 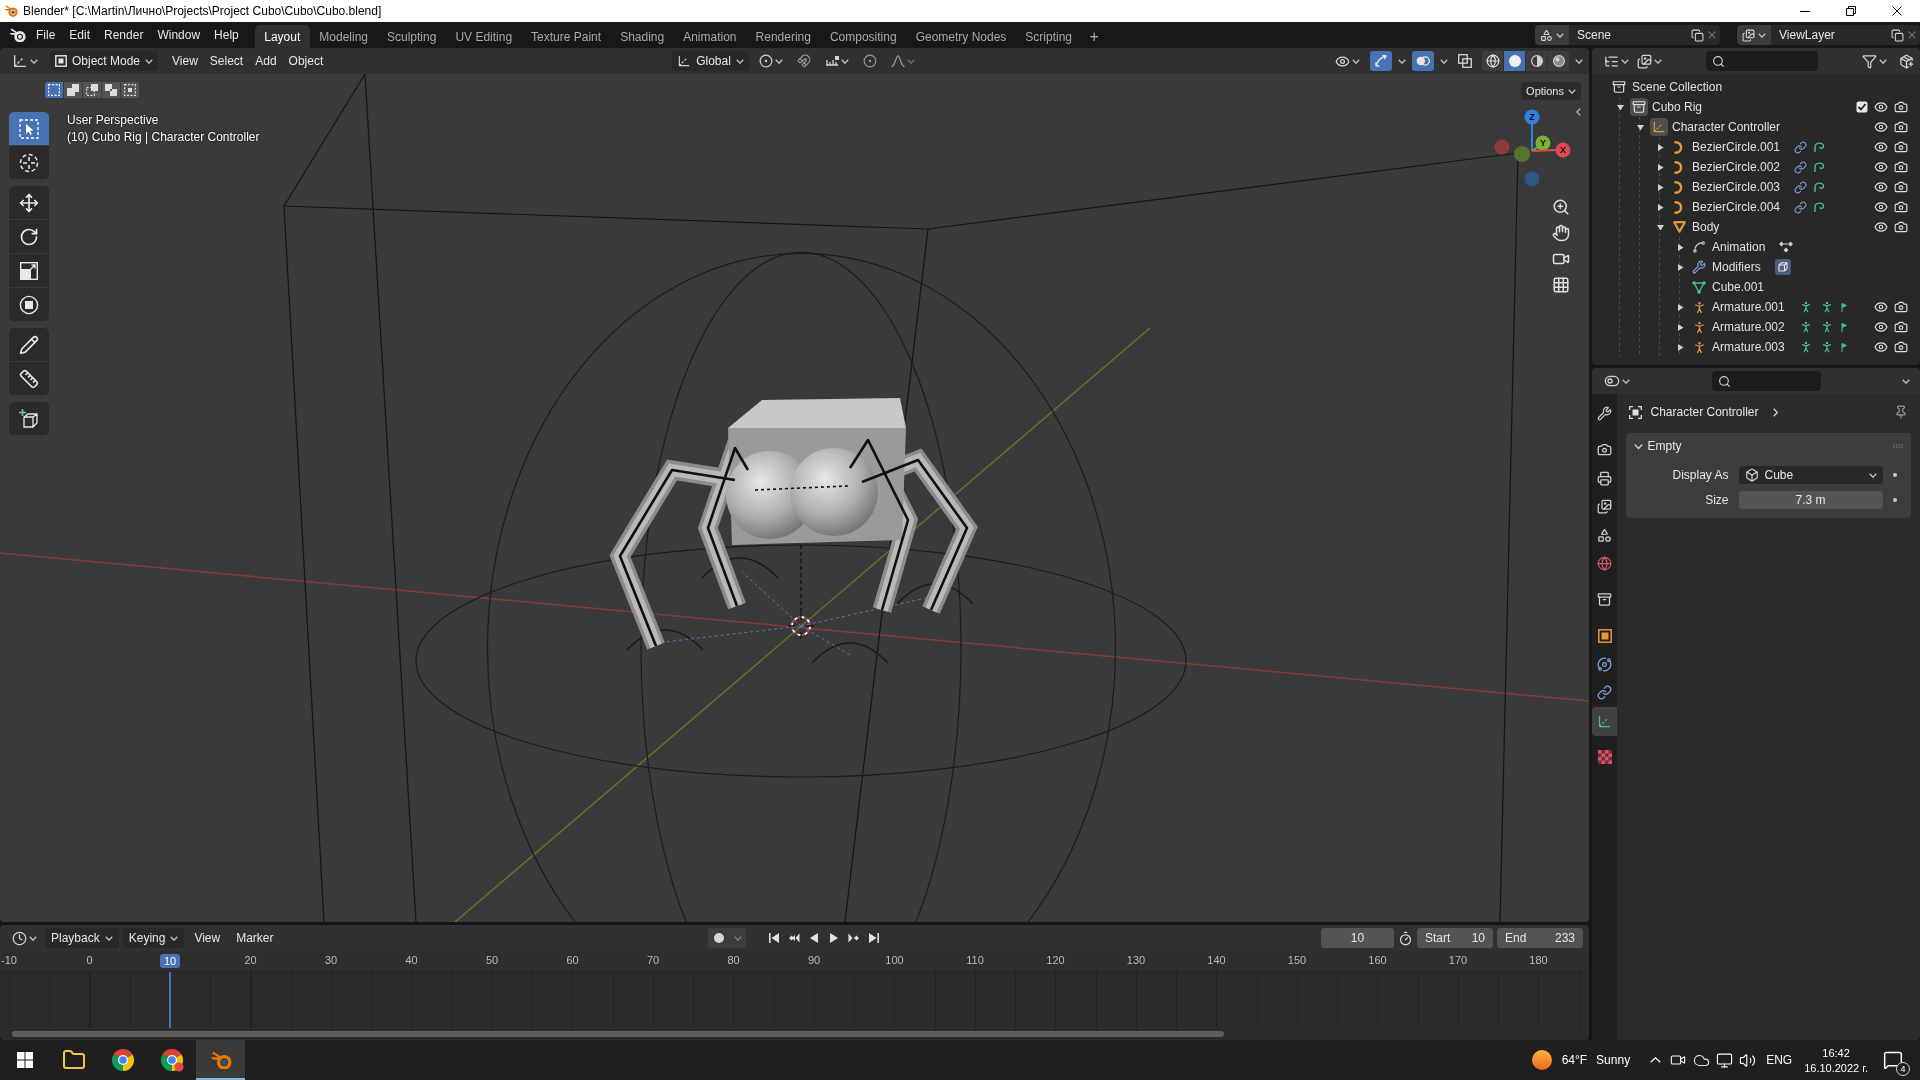 What do you see at coordinates (170, 961) in the screenshot?
I see `current-frame-badge: 10` at bounding box center [170, 961].